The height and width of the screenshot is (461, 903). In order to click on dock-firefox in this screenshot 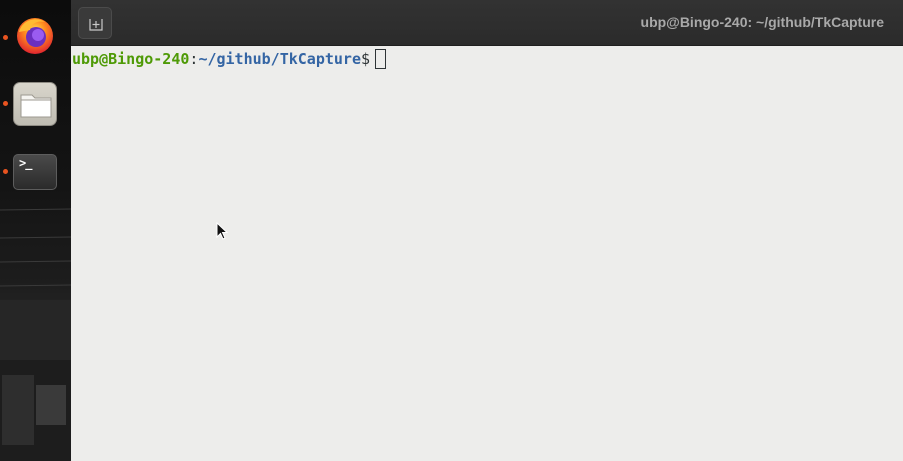, I will do `click(35, 35)`.